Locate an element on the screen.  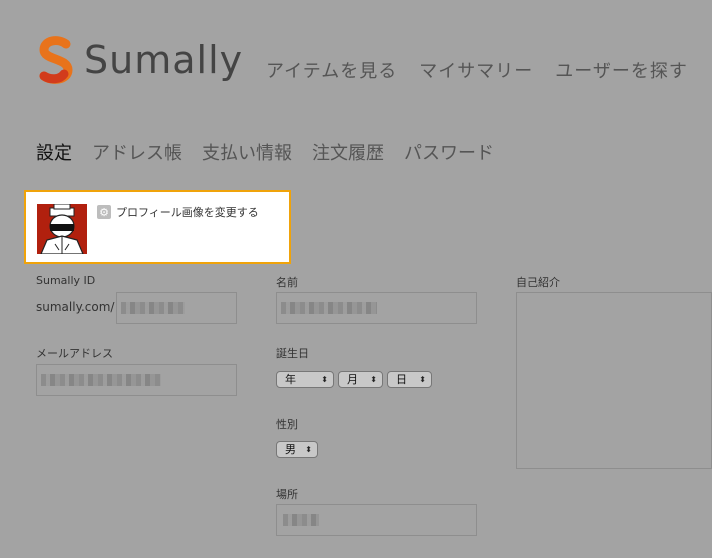
birthday-month-select: 月 ⬍ is located at coordinates (360, 379).